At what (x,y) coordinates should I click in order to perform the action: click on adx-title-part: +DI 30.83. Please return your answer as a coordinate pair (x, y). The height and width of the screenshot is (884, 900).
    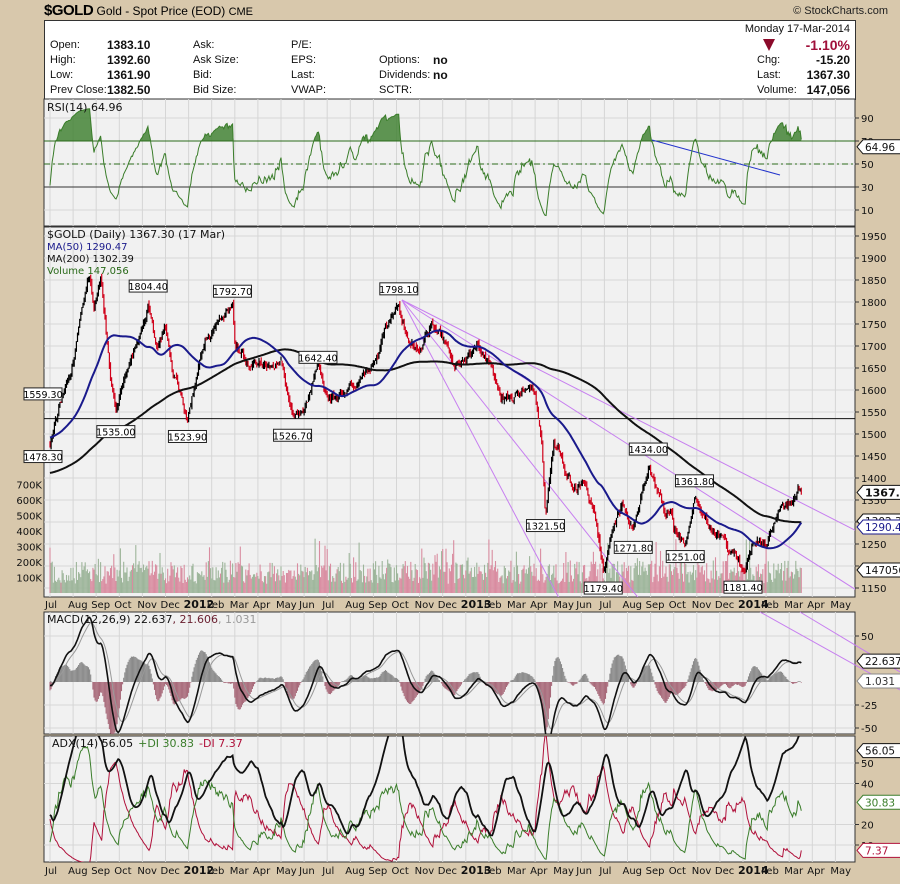
    Looking at the image, I should click on (166, 743).